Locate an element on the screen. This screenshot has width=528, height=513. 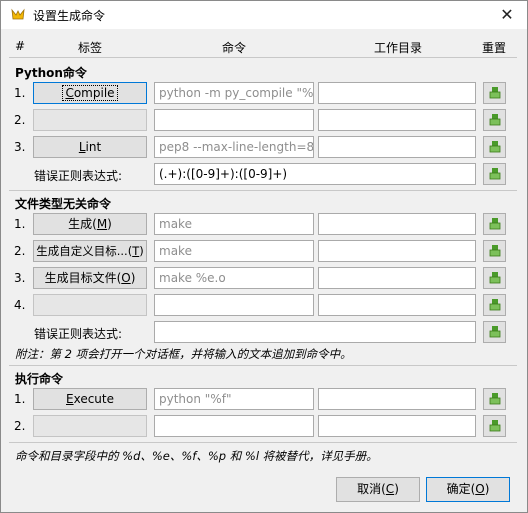
header-label: 标签 is located at coordinates (90, 48).